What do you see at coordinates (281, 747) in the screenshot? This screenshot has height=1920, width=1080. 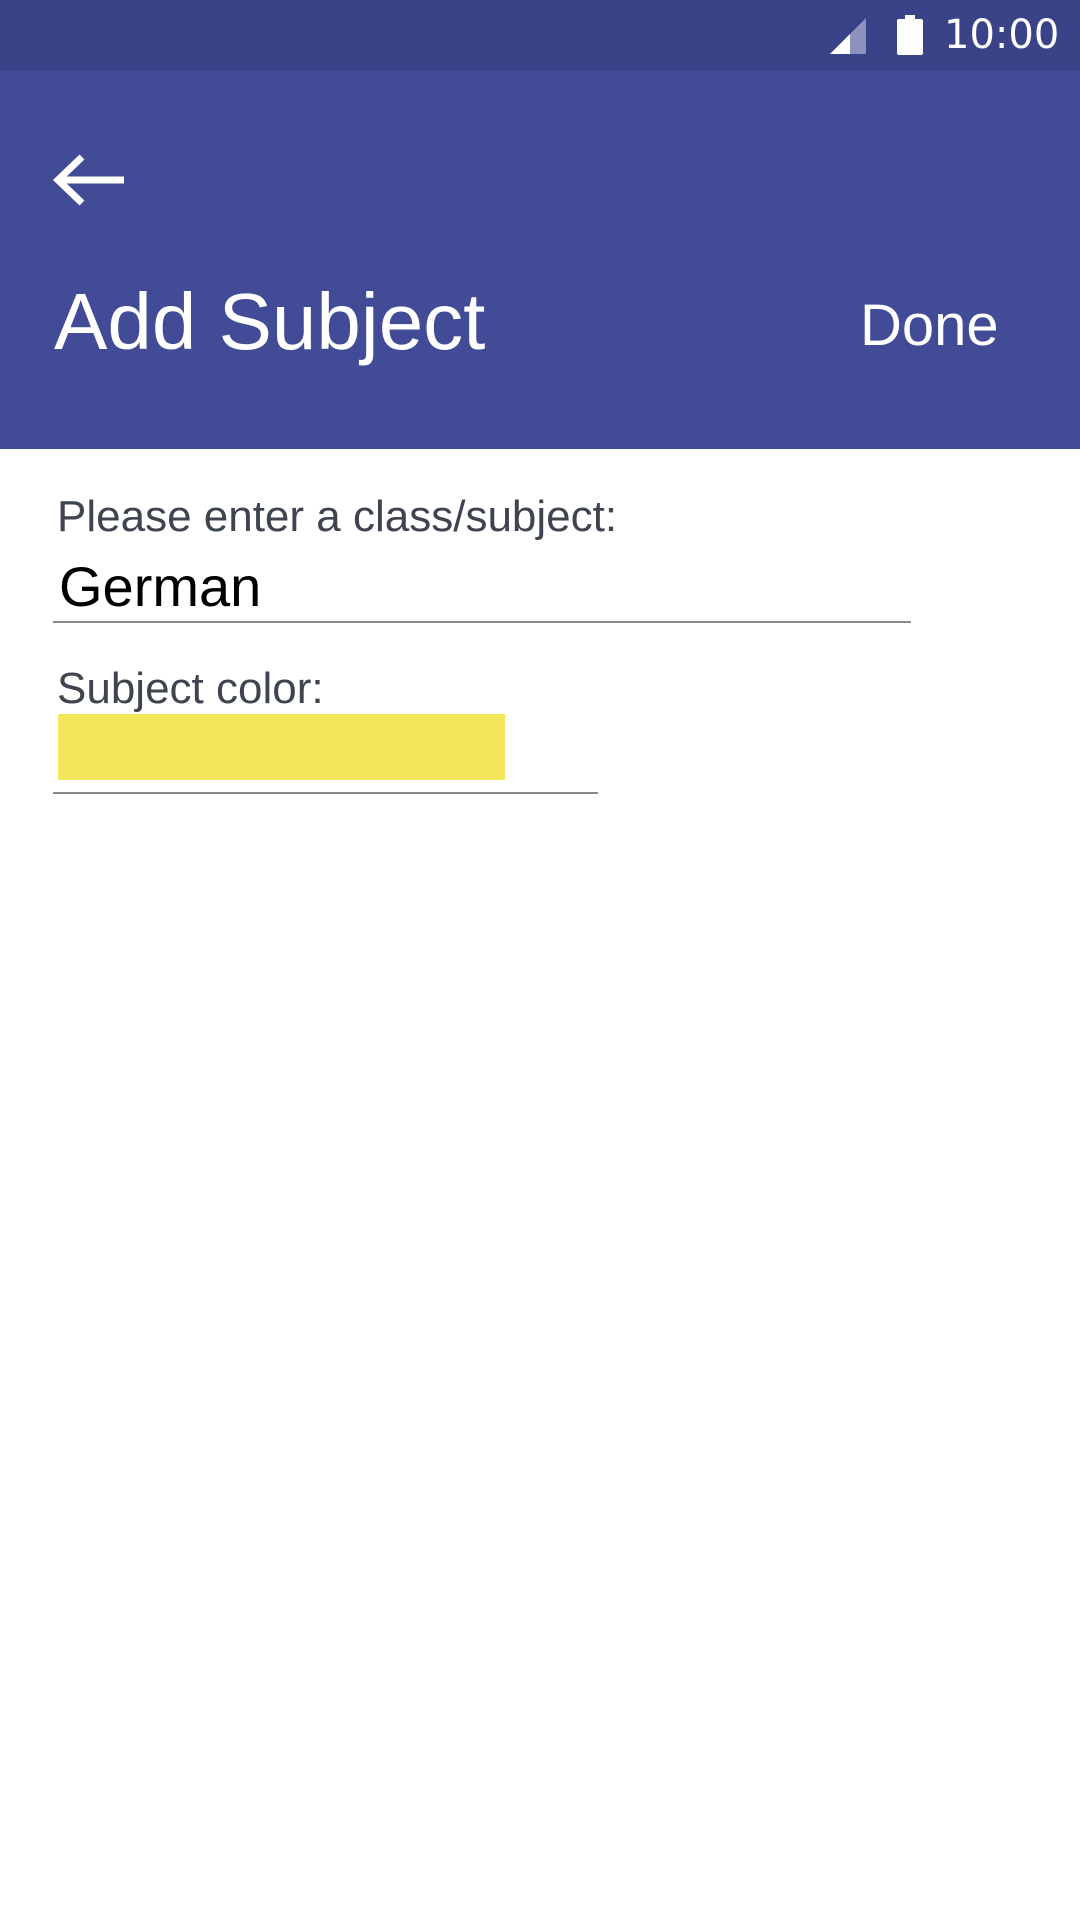 I see `color-swatch` at bounding box center [281, 747].